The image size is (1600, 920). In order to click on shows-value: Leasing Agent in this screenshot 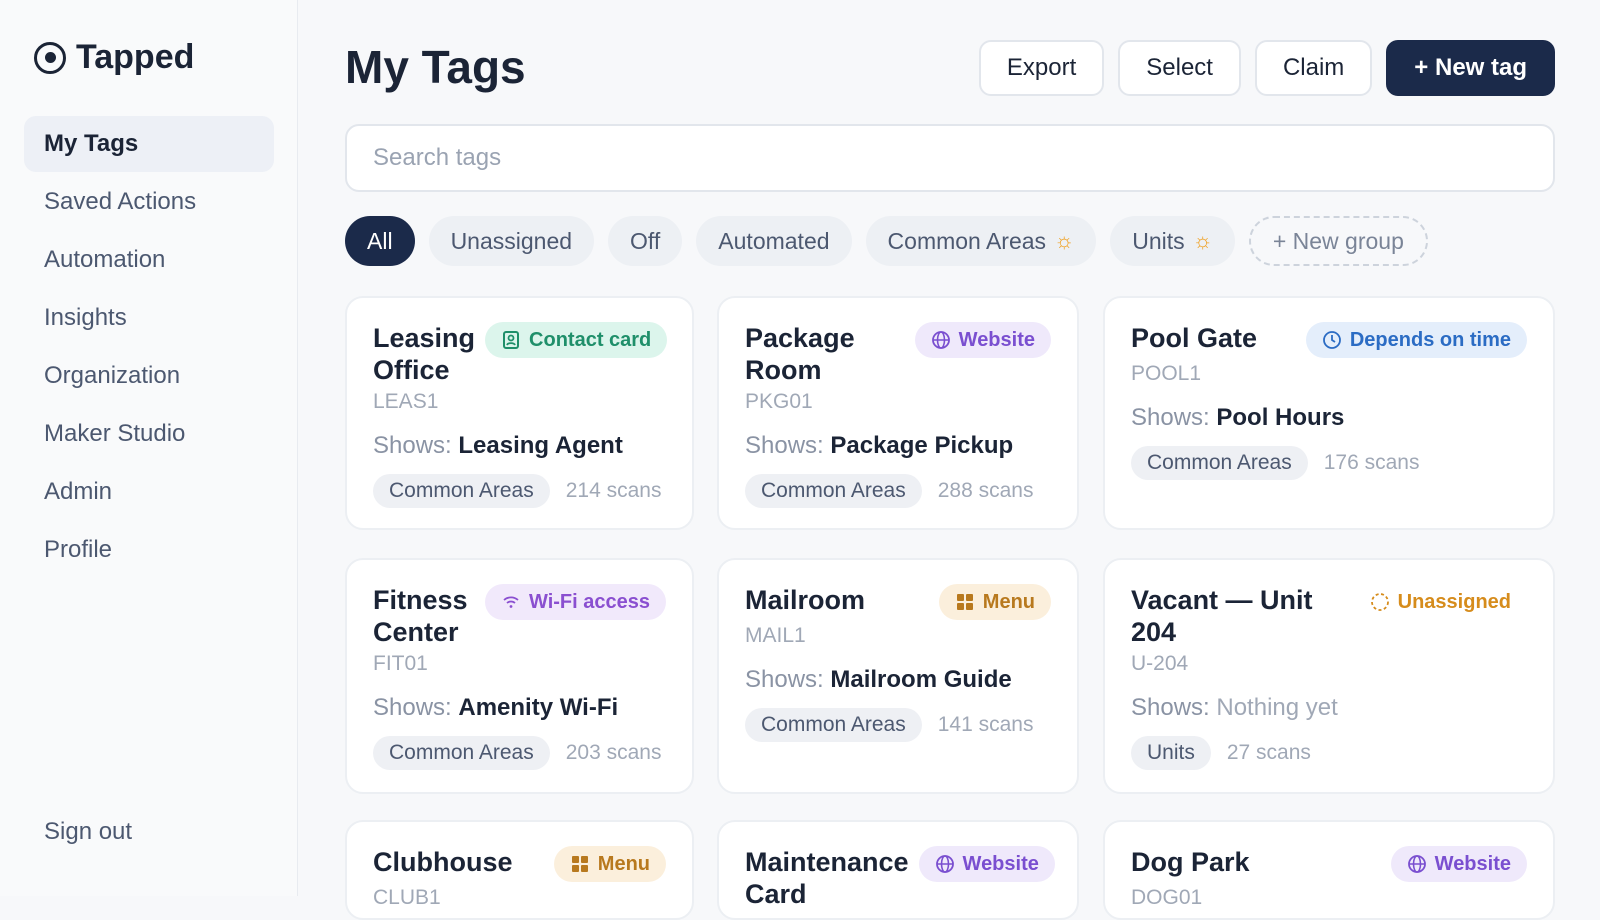, I will do `click(540, 445)`.